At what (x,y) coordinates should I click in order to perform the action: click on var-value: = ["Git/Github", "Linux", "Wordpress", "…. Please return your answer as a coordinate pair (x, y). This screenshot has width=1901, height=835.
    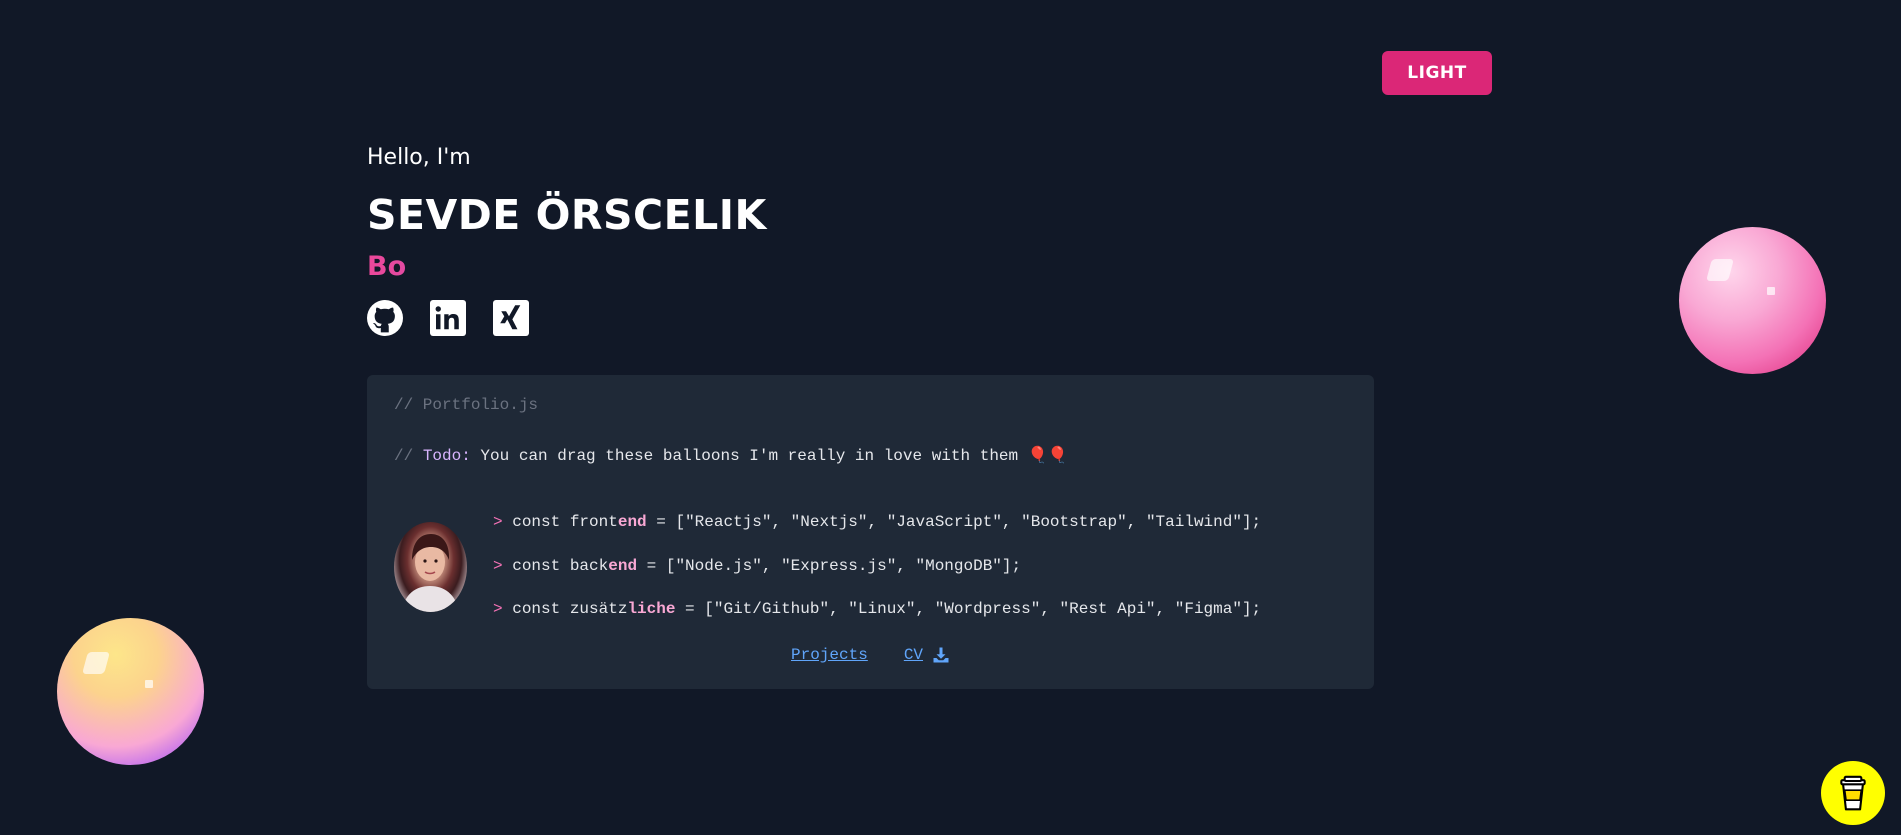
    Looking at the image, I should click on (968, 609).